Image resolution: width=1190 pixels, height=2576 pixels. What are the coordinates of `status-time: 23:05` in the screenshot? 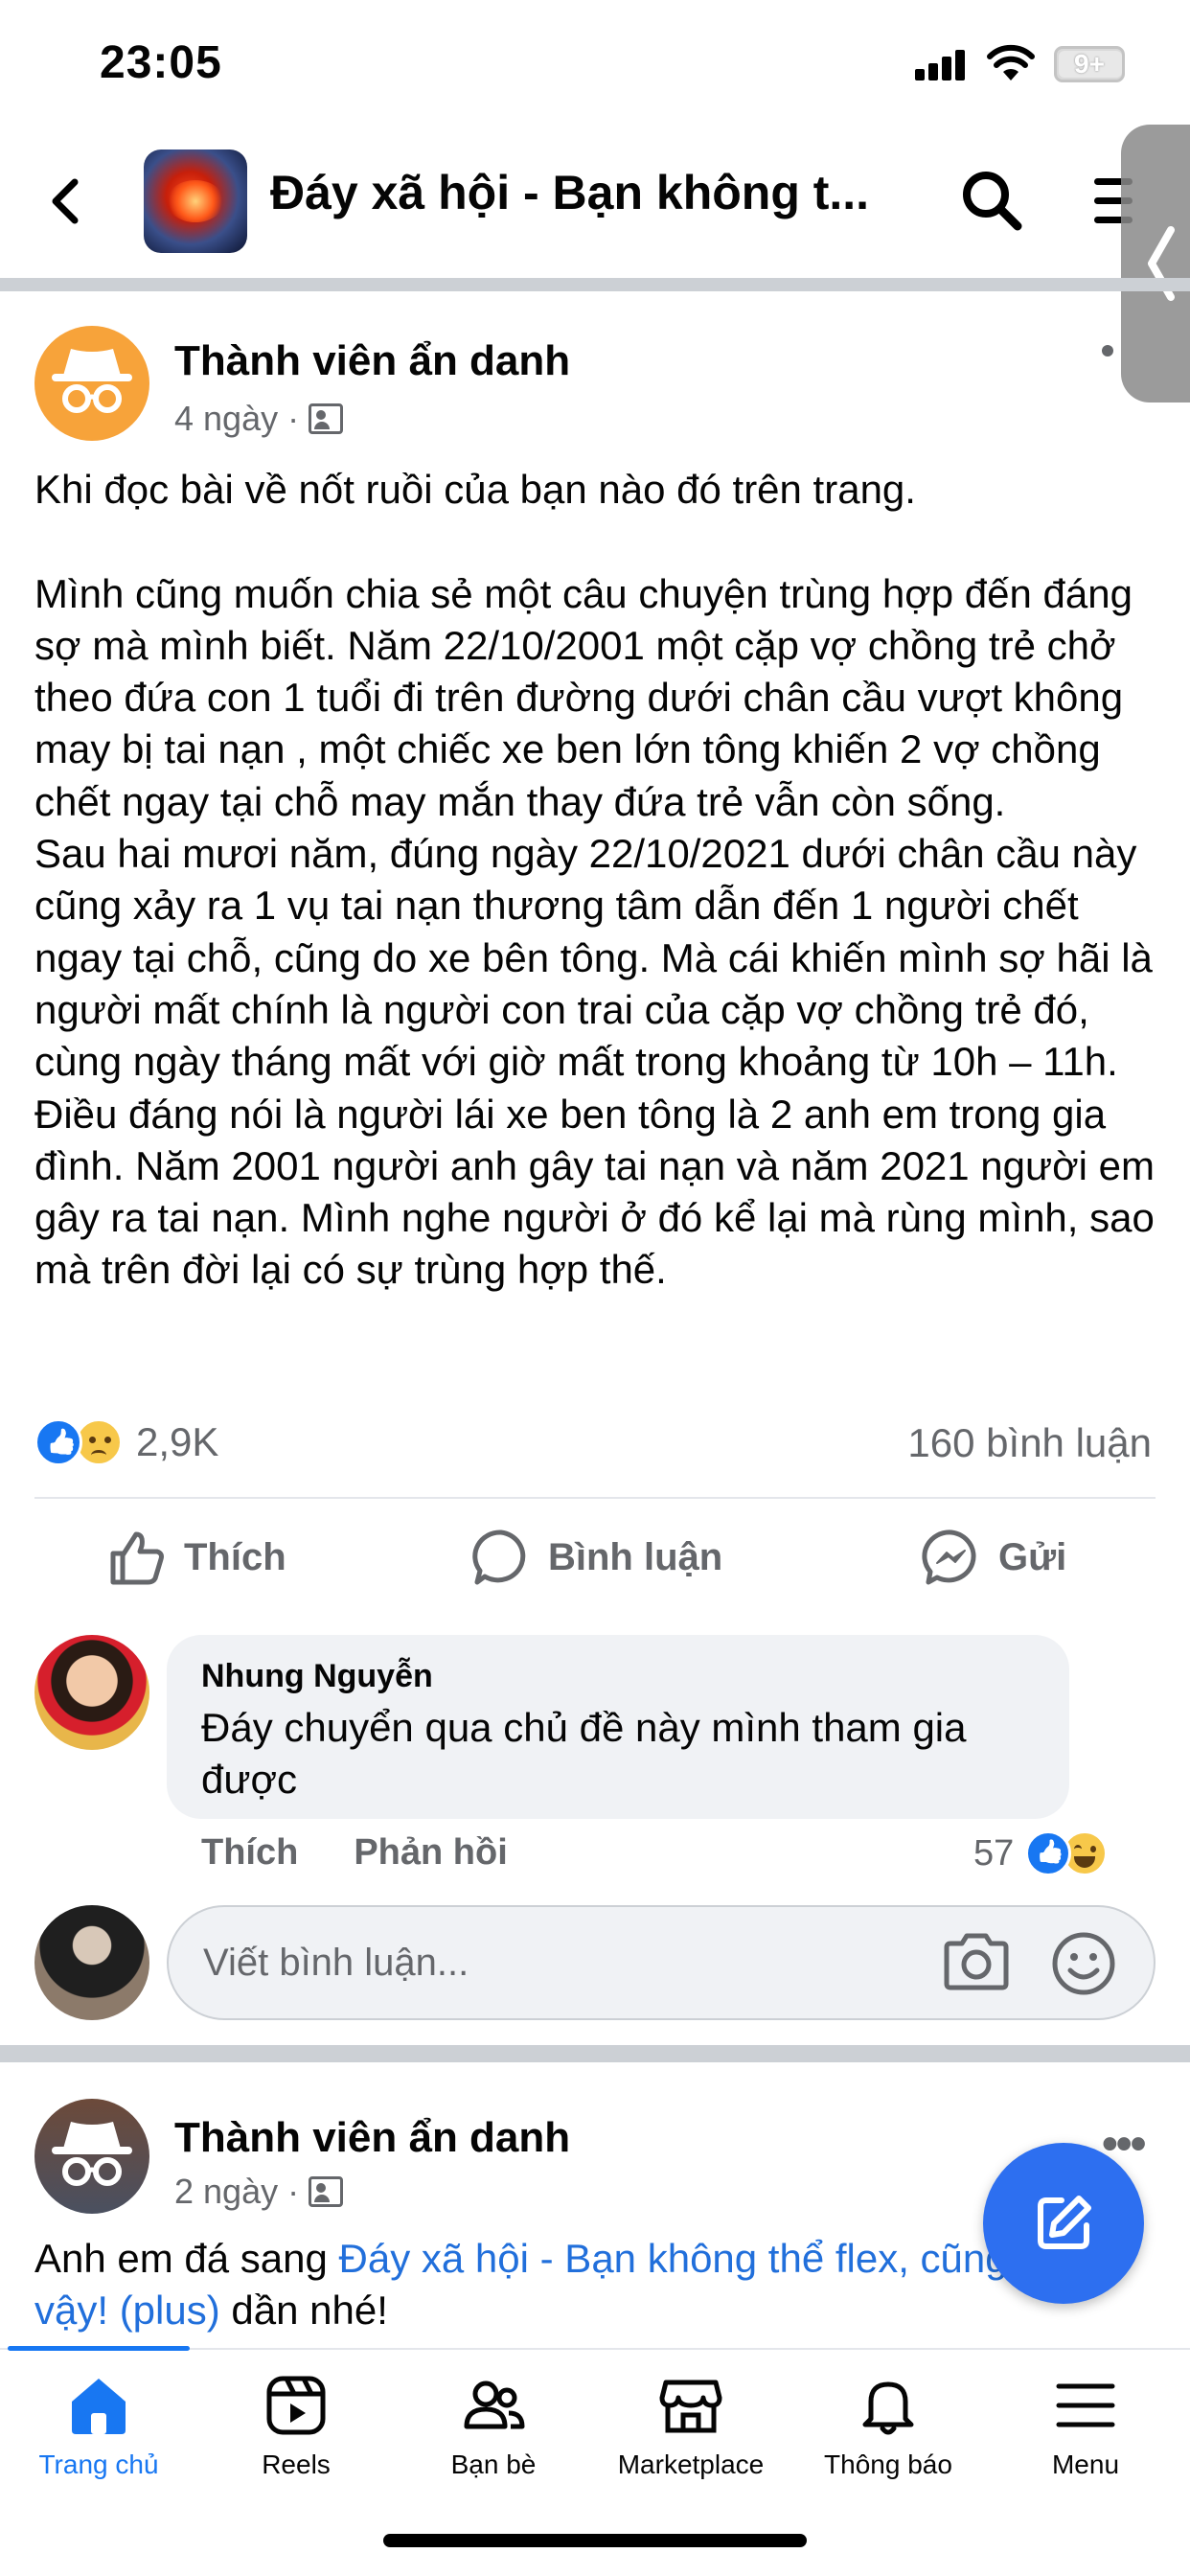 It's located at (161, 63).